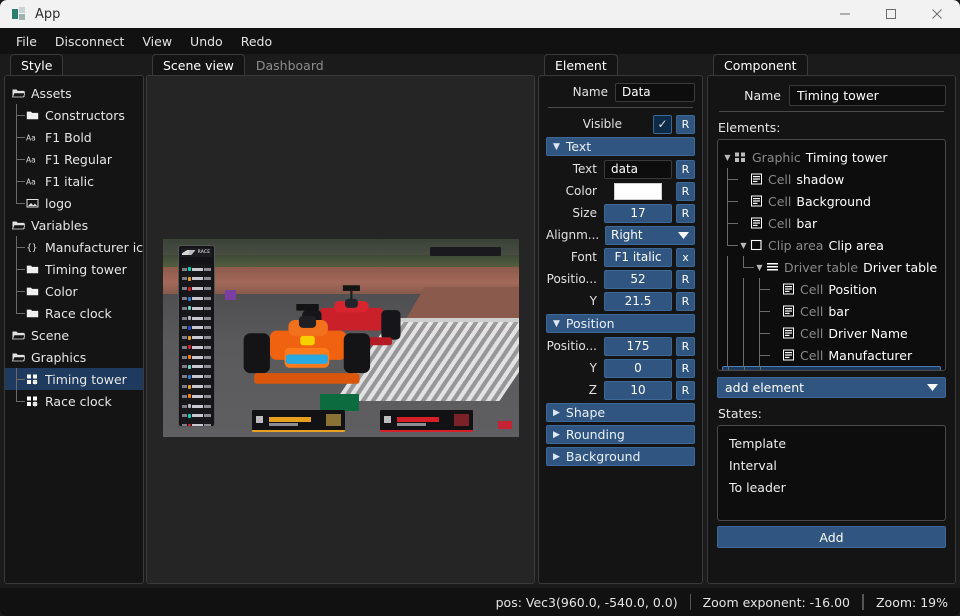  What do you see at coordinates (937, 14) in the screenshot?
I see `close-icon` at bounding box center [937, 14].